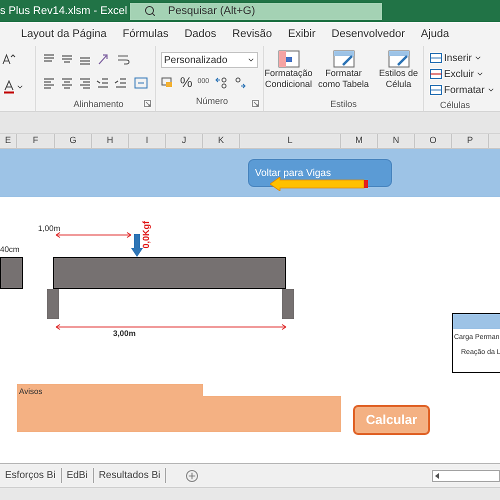 The image size is (500, 500). I want to click on column-header: O, so click(433, 141).